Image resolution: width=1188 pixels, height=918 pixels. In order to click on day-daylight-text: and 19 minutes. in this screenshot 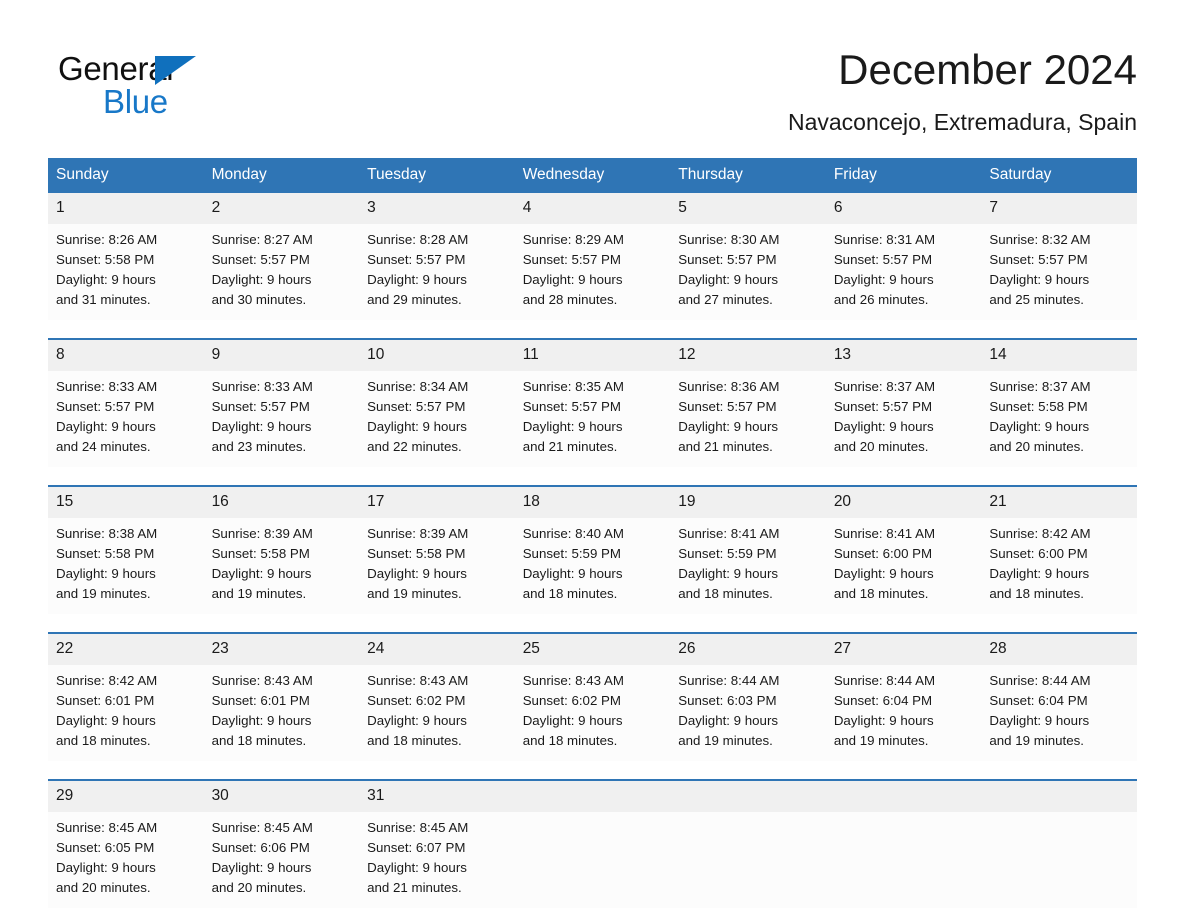, I will do `click(414, 593)`.